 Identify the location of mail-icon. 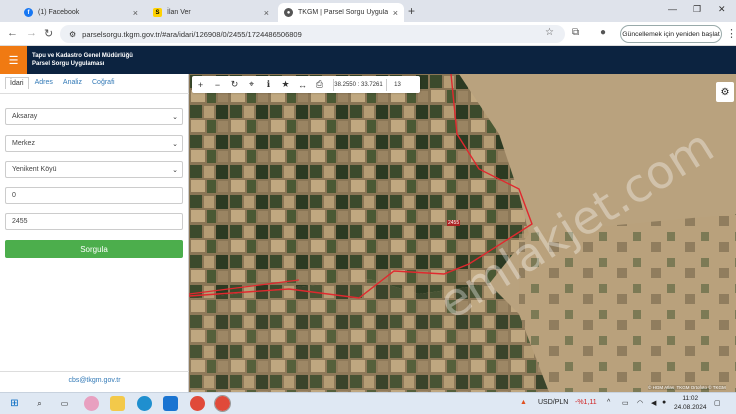
(170, 403).